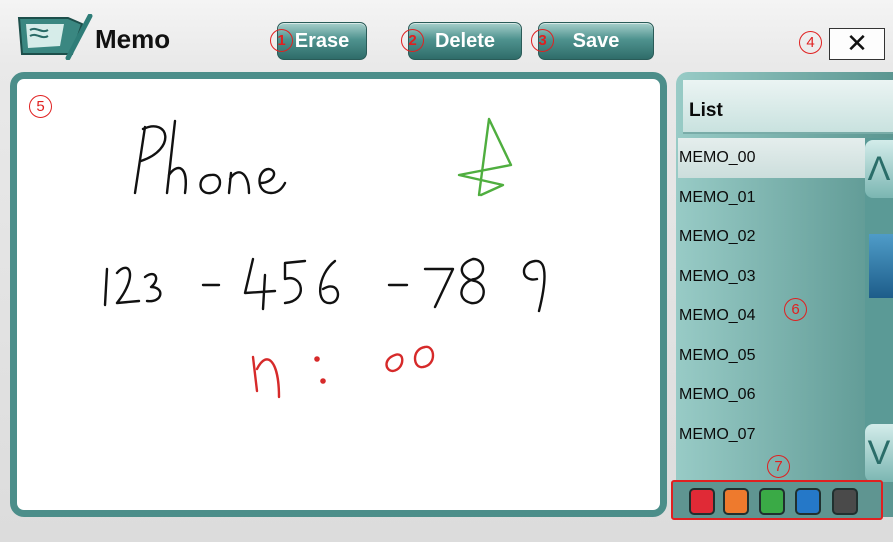  What do you see at coordinates (133, 39) in the screenshot?
I see `app-title: Memo` at bounding box center [133, 39].